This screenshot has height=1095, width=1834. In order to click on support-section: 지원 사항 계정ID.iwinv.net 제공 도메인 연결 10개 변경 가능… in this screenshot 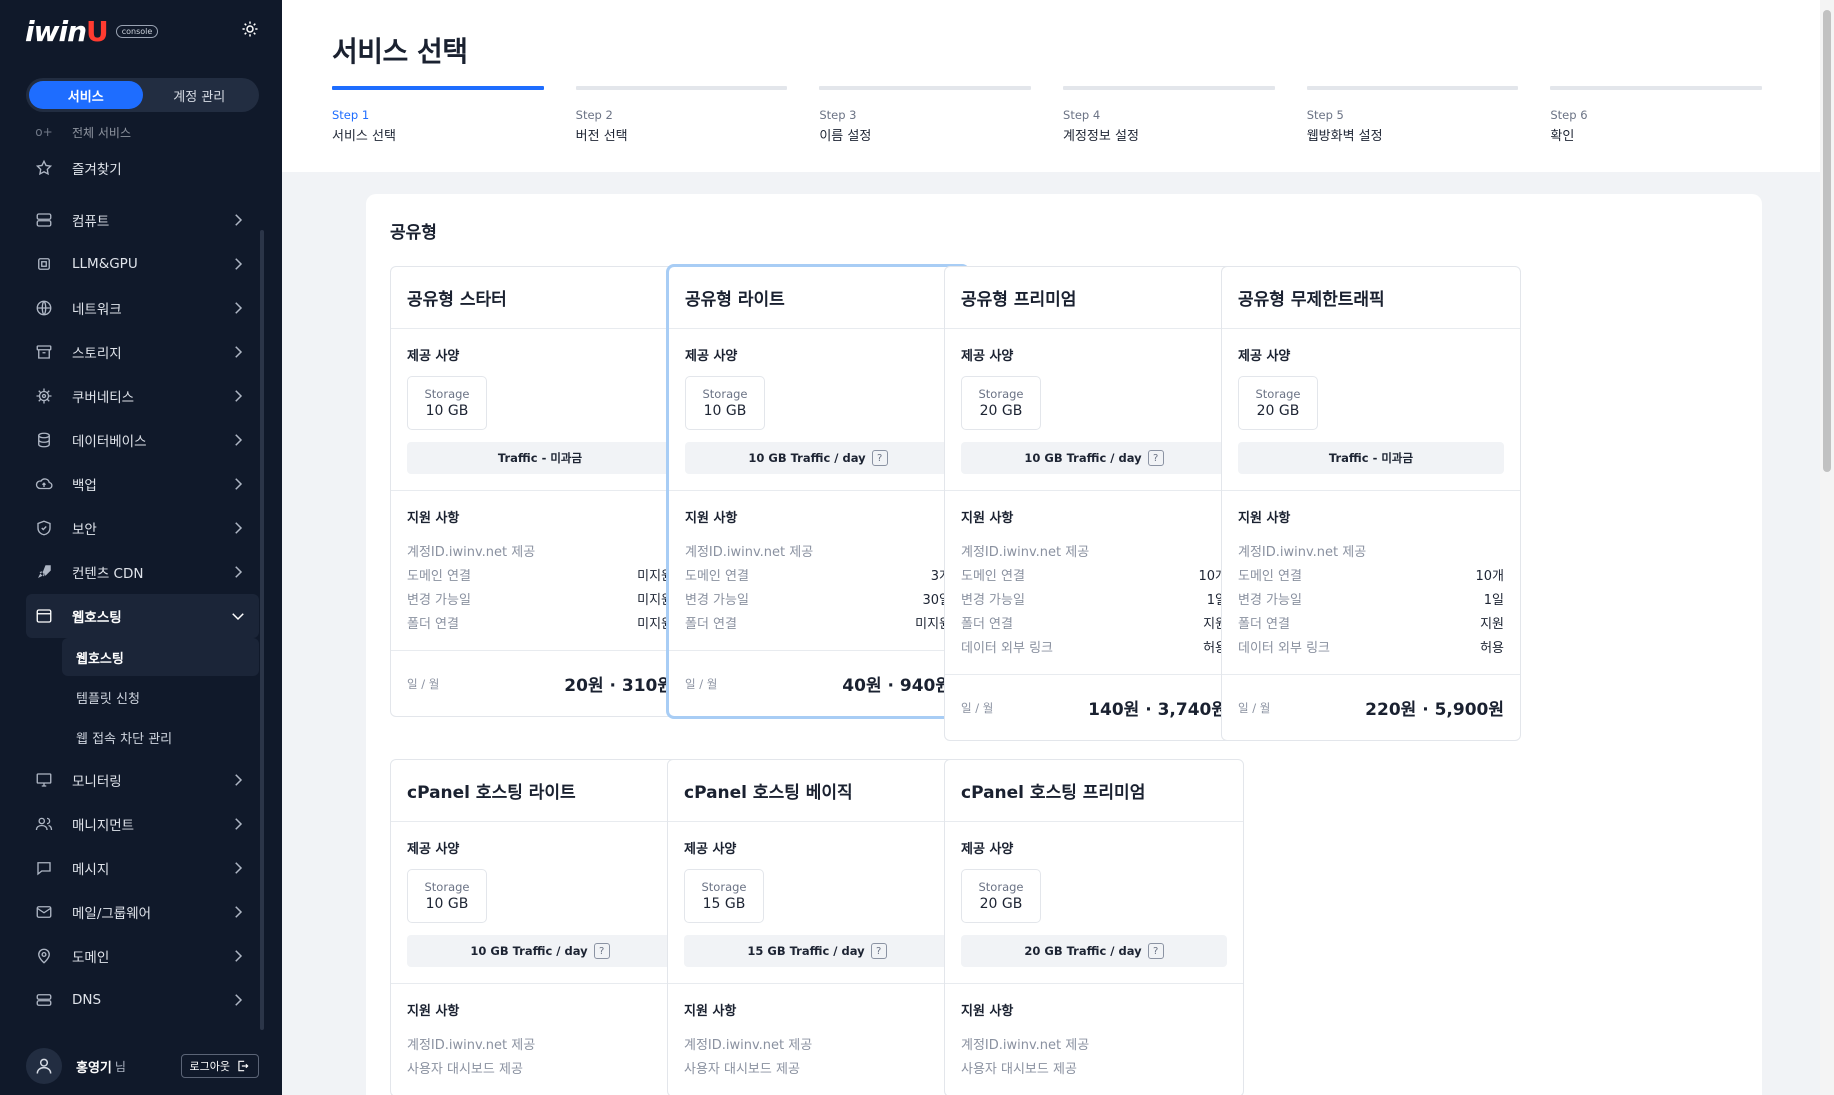, I will do `click(1371, 583)`.